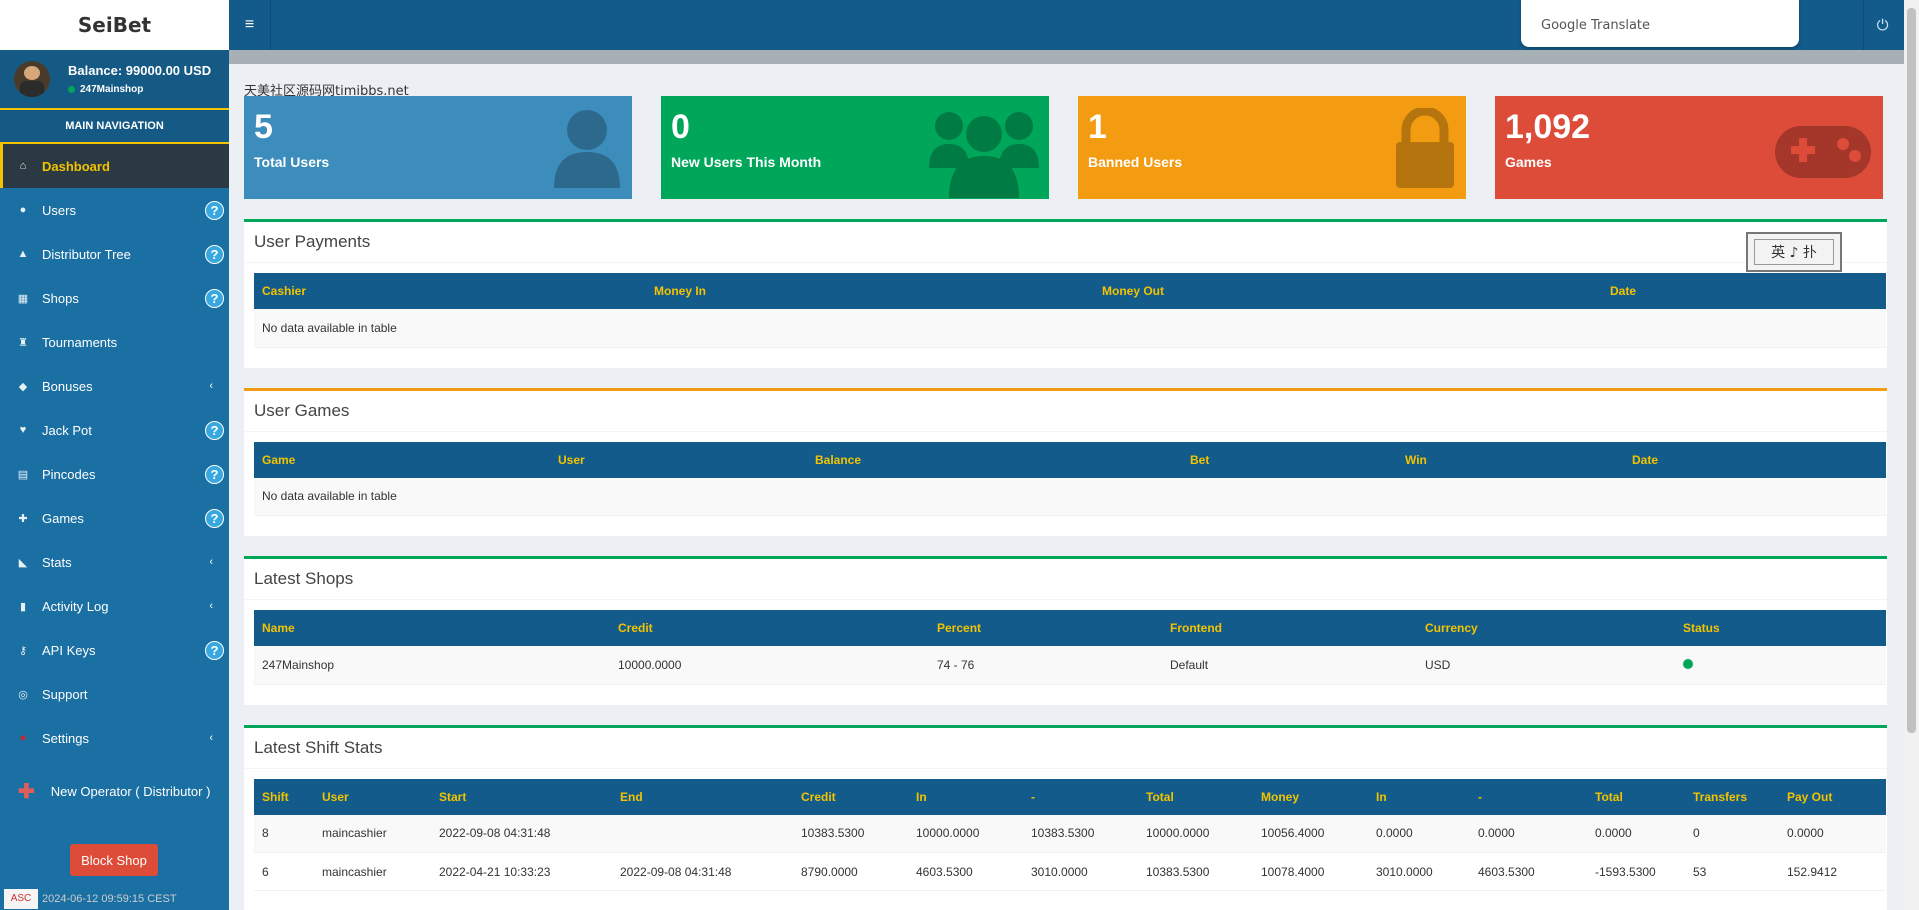  What do you see at coordinates (1348, 291) in the screenshot?
I see `column-header: Money Out` at bounding box center [1348, 291].